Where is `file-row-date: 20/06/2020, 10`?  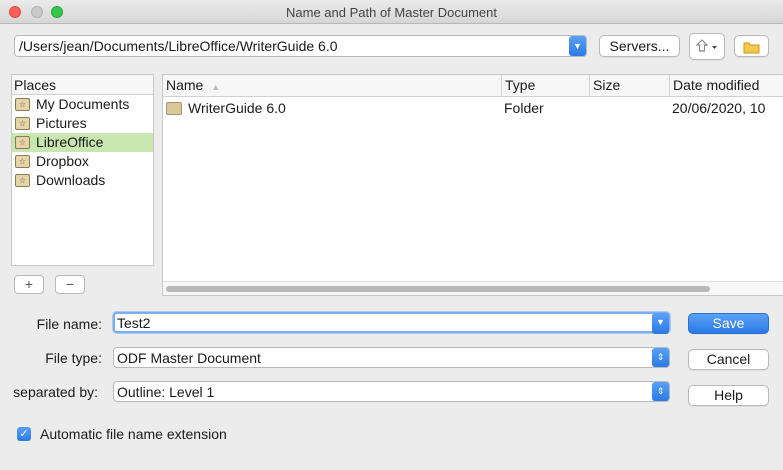
file-row-date: 20/06/2020, 10 is located at coordinates (719, 108).